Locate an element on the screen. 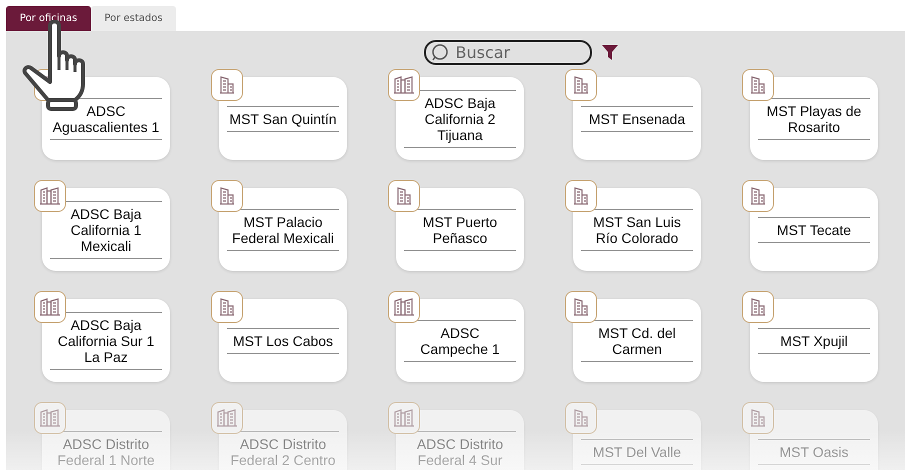  office-card: MST Palacio Federal Mexicali is located at coordinates (283, 229).